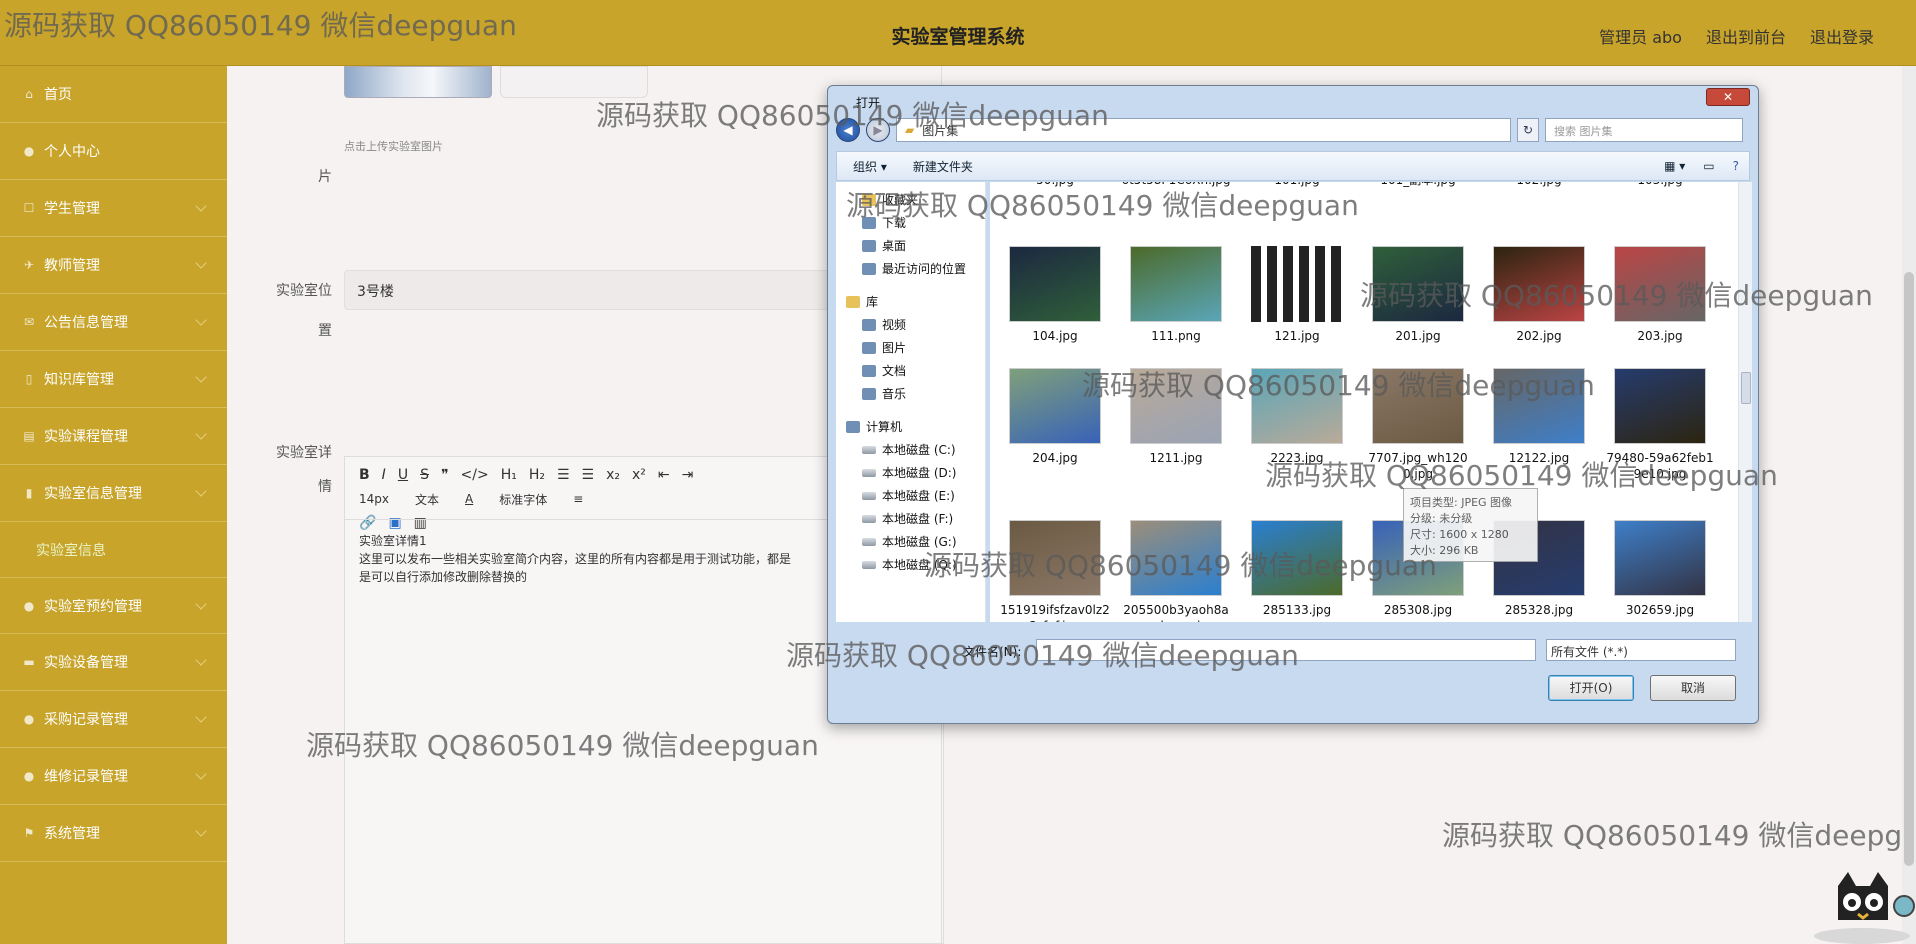 The image size is (1916, 944). Describe the element at coordinates (1055, 571) in the screenshot. I see `file-tile: 151919ifsfzav0lz23sfqf.jpg` at that location.